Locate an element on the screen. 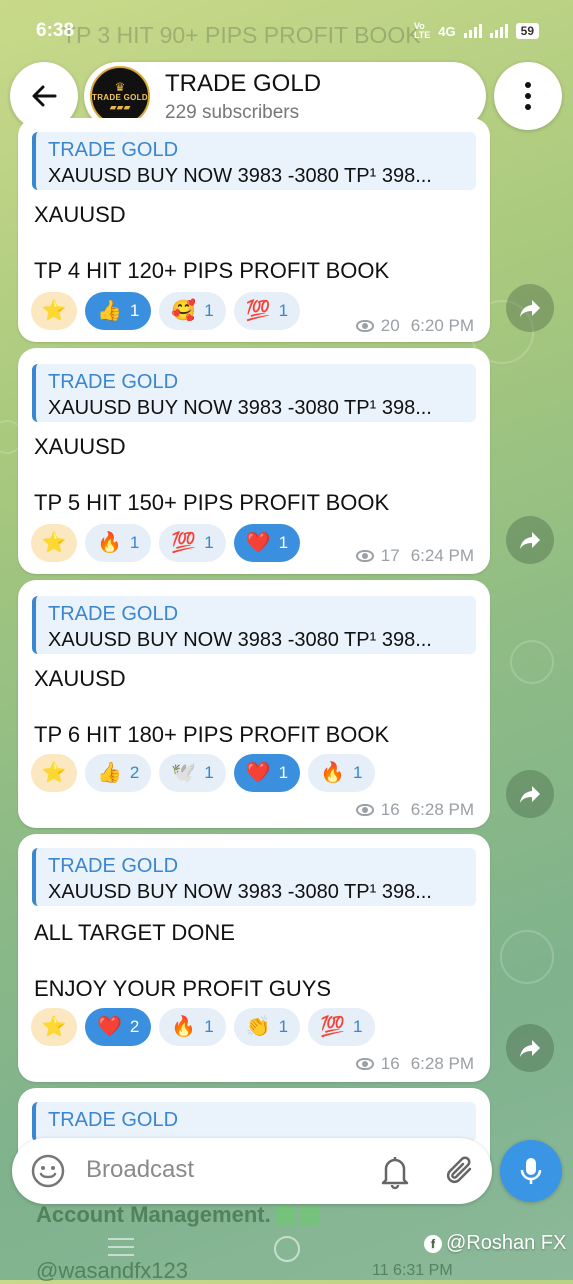 This screenshot has width=573, height=1284. thumbs-up-icon: 👍 is located at coordinates (109, 311).